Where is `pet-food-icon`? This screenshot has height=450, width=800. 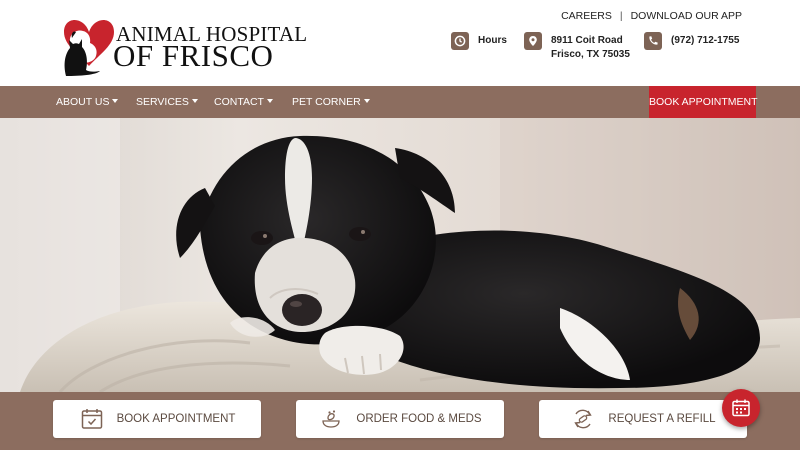 pet-food-icon is located at coordinates (331, 419).